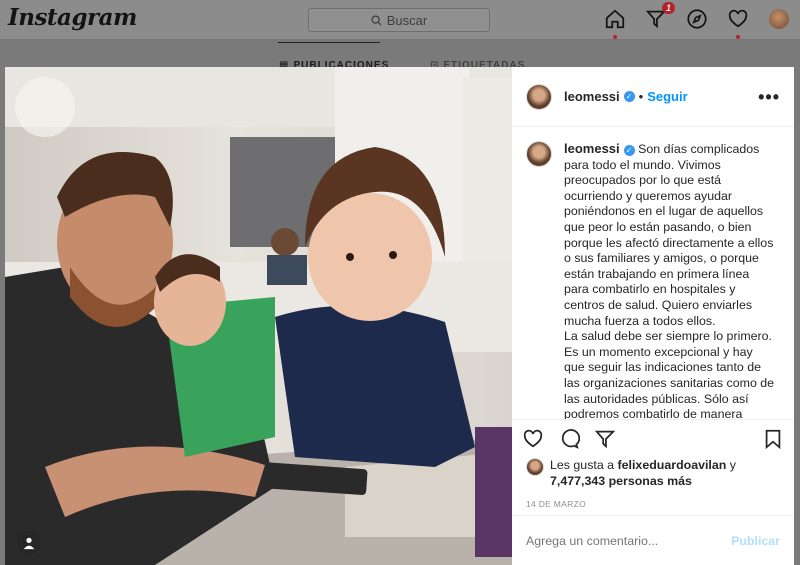 The height and width of the screenshot is (565, 800). Describe the element at coordinates (592, 148) in the screenshot. I see `caption-username: leomessi` at that location.